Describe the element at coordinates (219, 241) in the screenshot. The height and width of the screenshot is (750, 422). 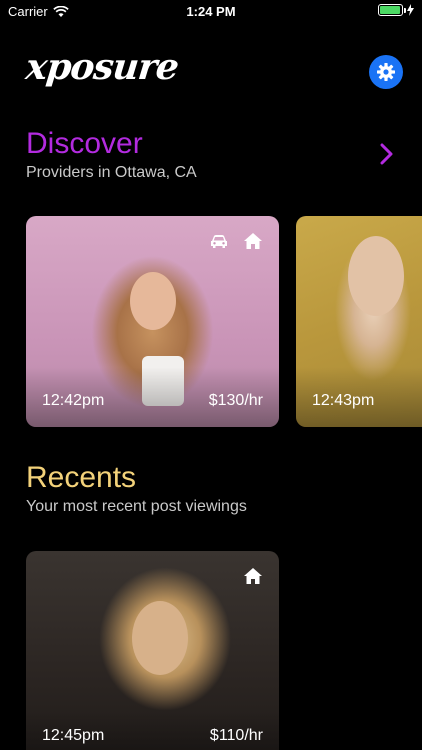
I see `car-icon` at that location.